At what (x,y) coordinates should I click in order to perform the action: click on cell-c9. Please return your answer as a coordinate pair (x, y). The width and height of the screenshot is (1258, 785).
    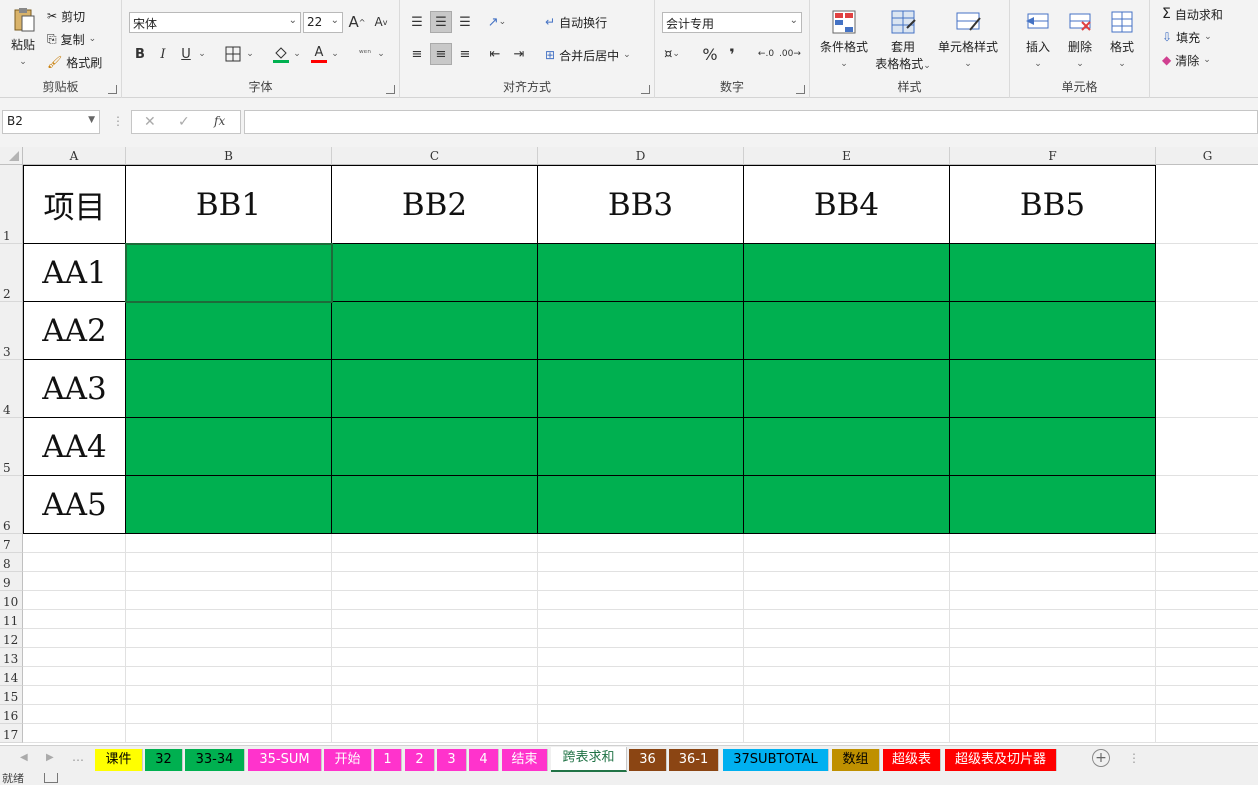
    Looking at the image, I should click on (435, 581).